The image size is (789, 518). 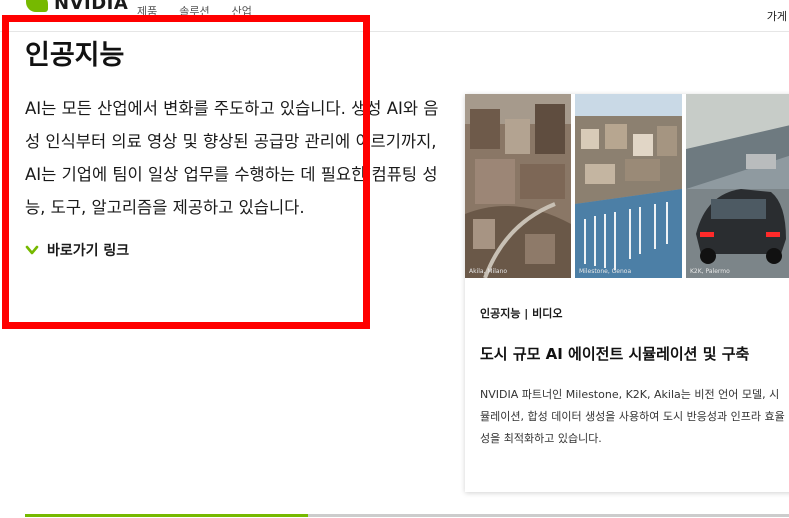 What do you see at coordinates (407, 515) in the screenshot?
I see `carousel-progress-track` at bounding box center [407, 515].